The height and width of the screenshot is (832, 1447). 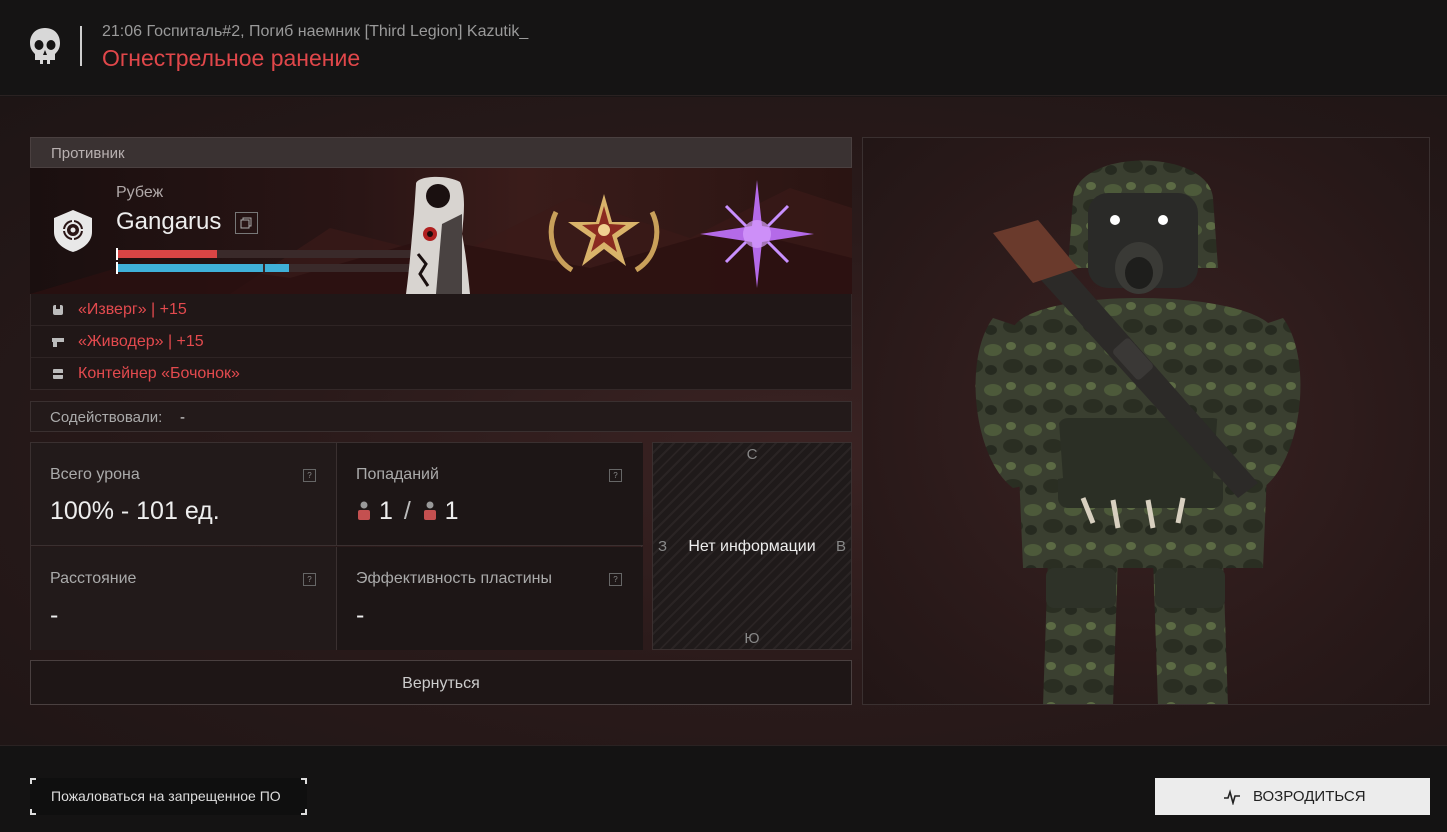 What do you see at coordinates (441, 416) in the screenshot?
I see `assist-row: Содействовали: -` at bounding box center [441, 416].